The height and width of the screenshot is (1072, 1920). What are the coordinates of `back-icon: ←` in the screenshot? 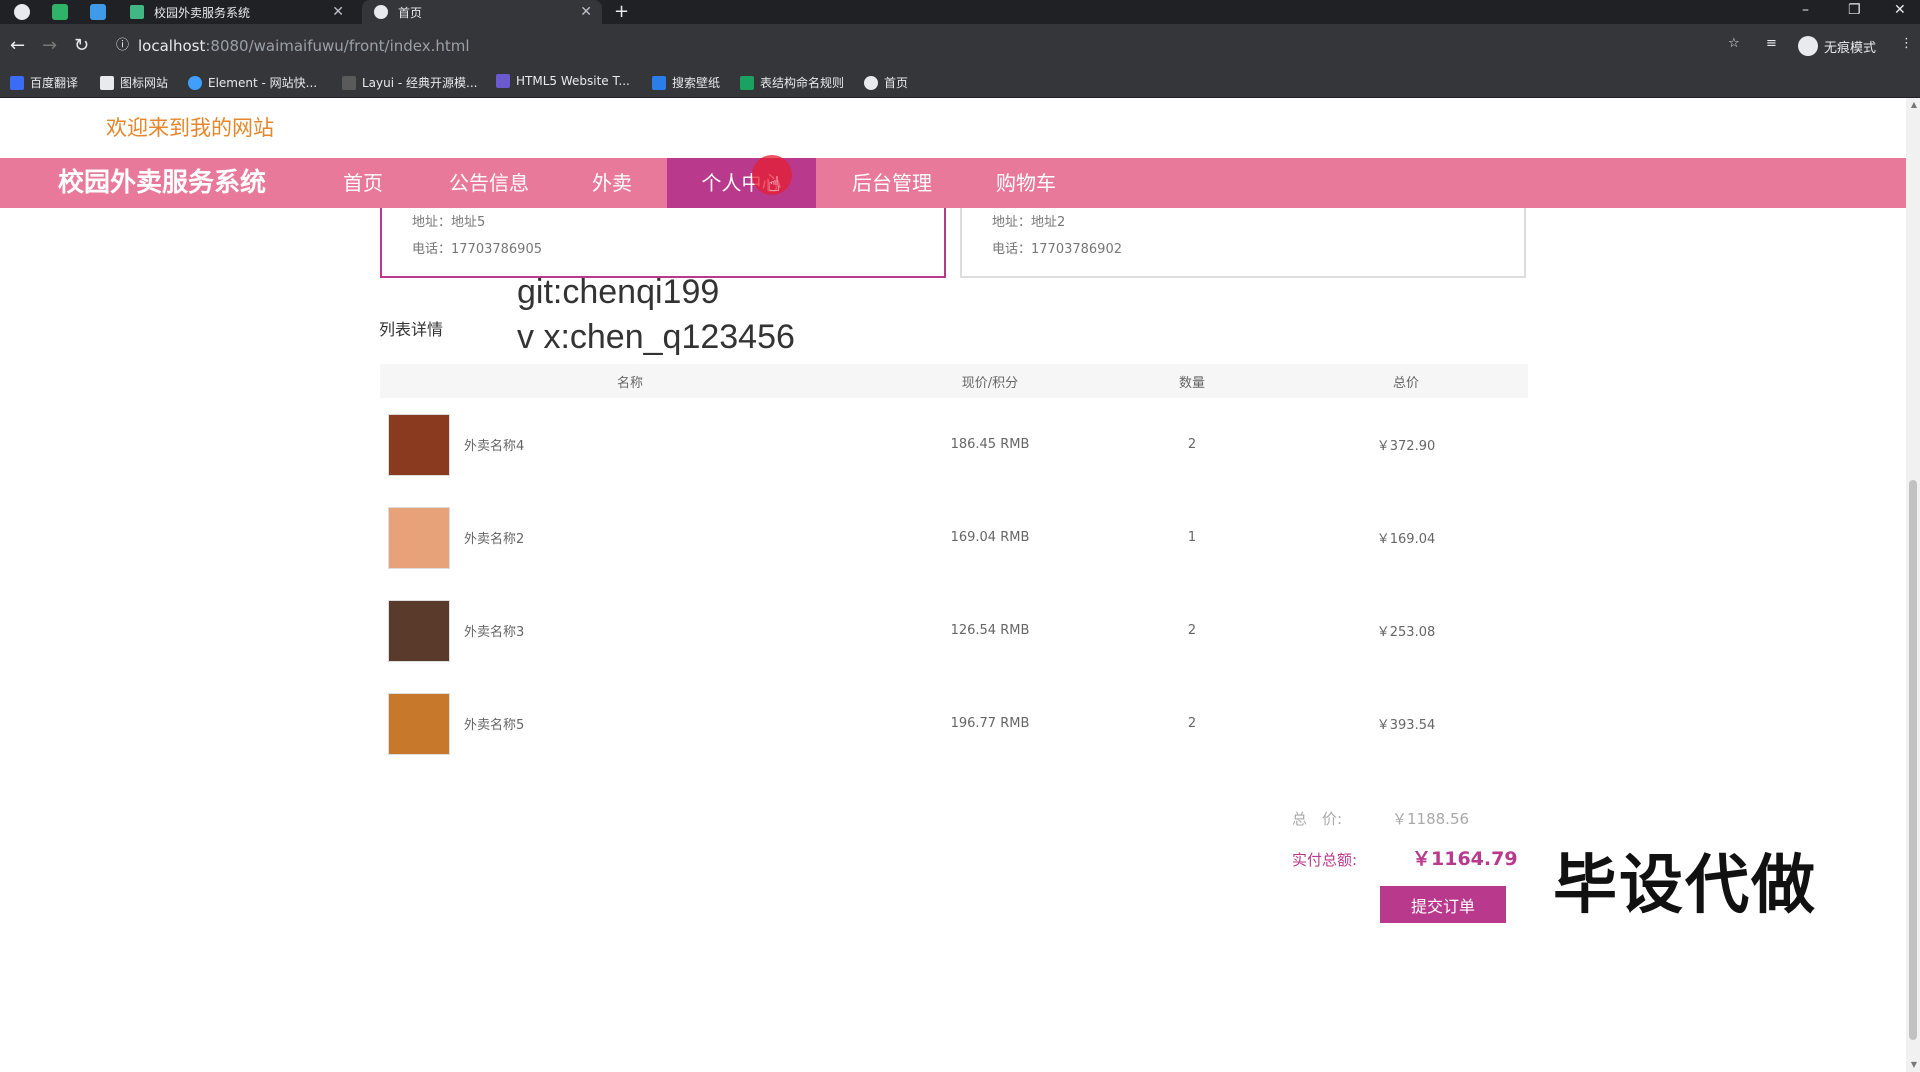 It's located at (17, 46).